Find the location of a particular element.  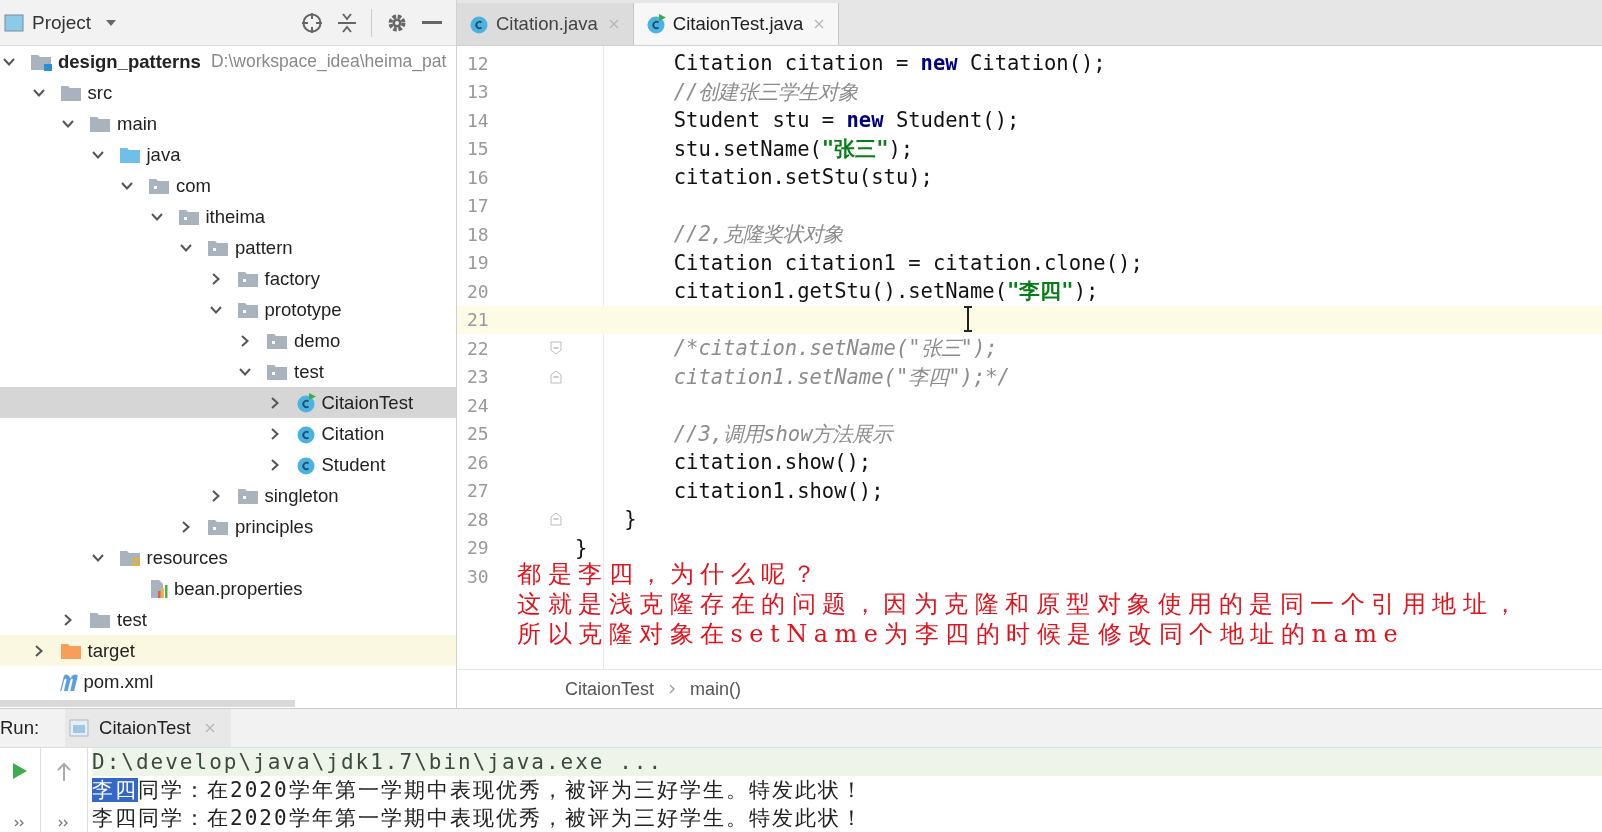

tree-item-label: design_patterns is located at coordinates (129, 61).